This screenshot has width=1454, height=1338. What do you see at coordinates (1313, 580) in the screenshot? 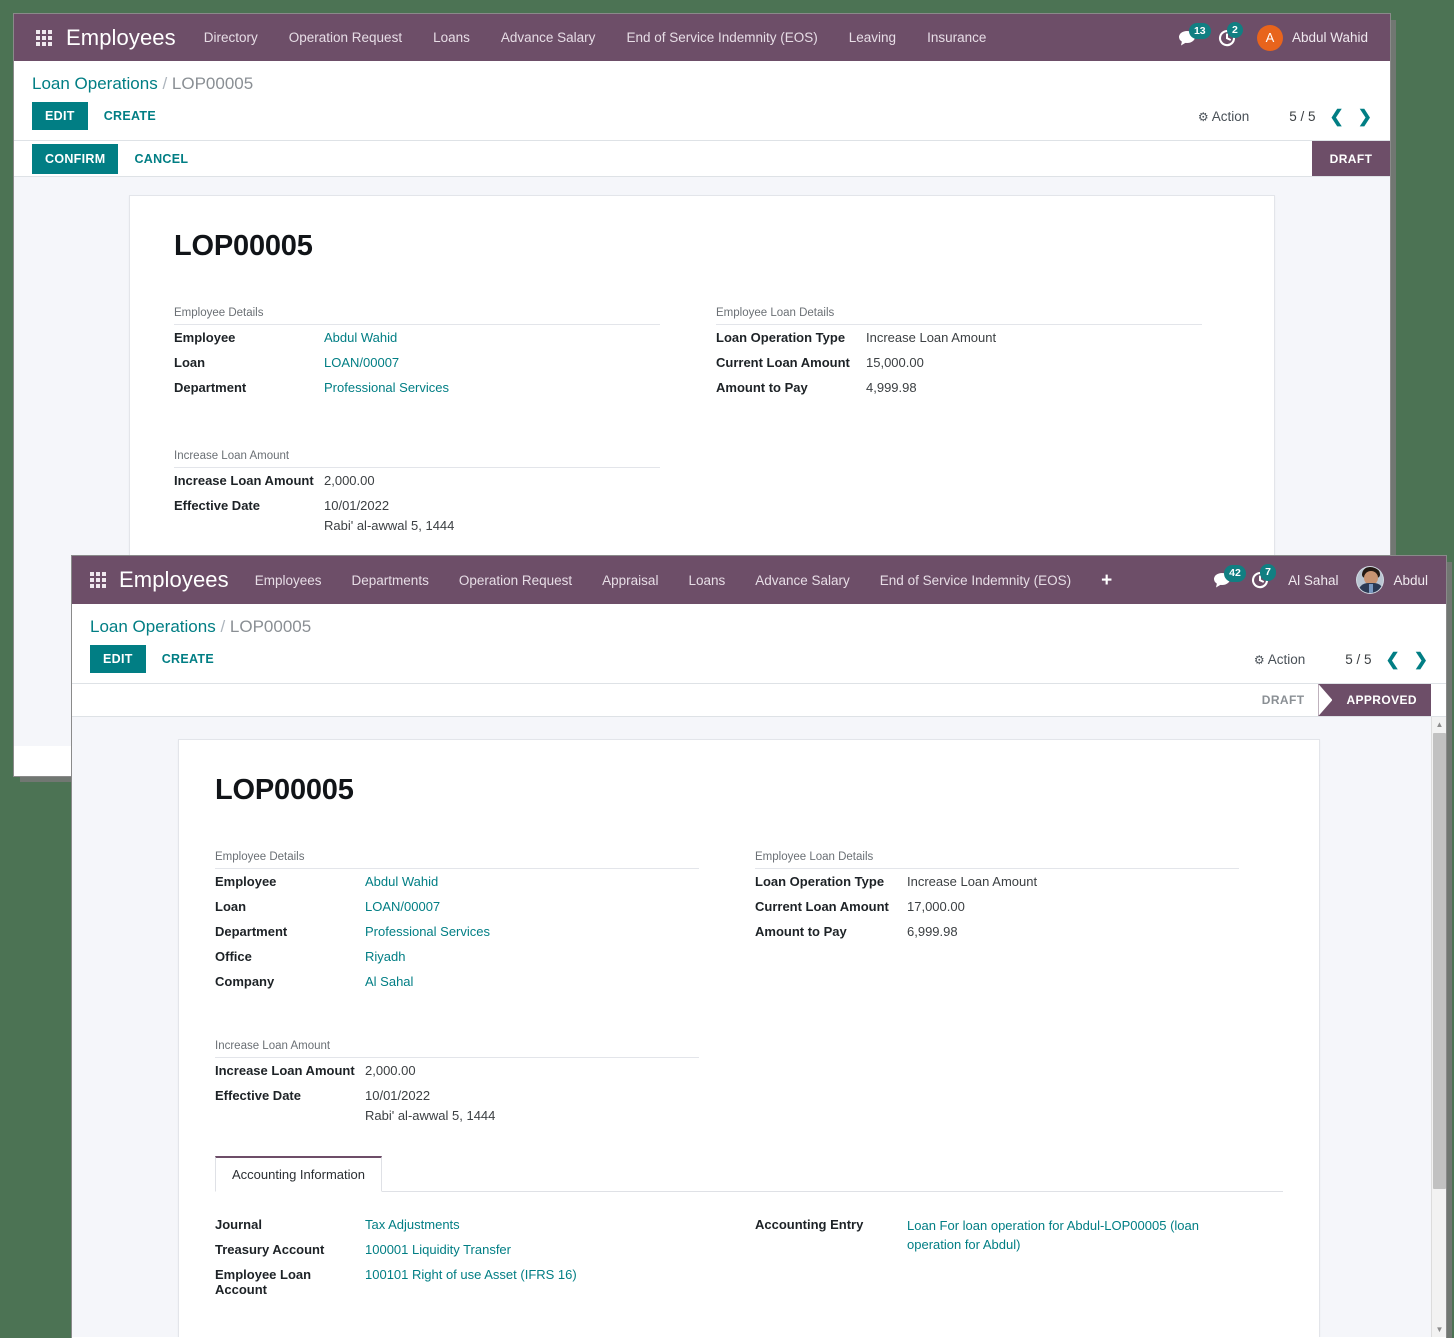
I see `company-switcher: Al Sahal` at bounding box center [1313, 580].